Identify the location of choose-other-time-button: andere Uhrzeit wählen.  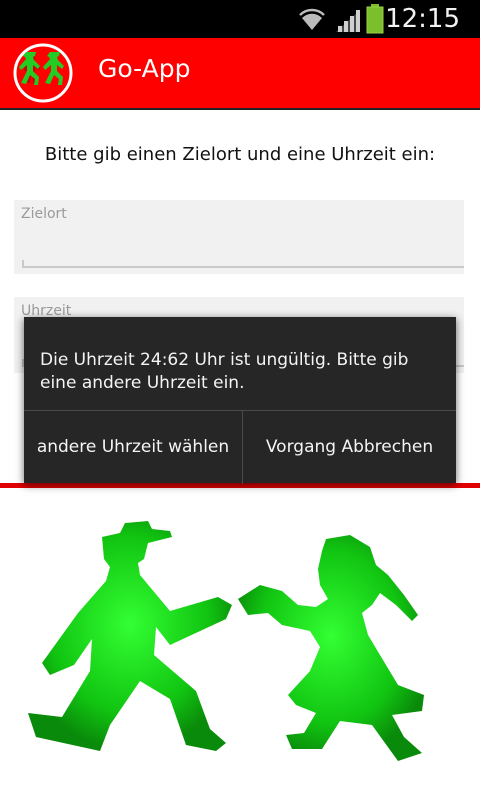
(133, 447).